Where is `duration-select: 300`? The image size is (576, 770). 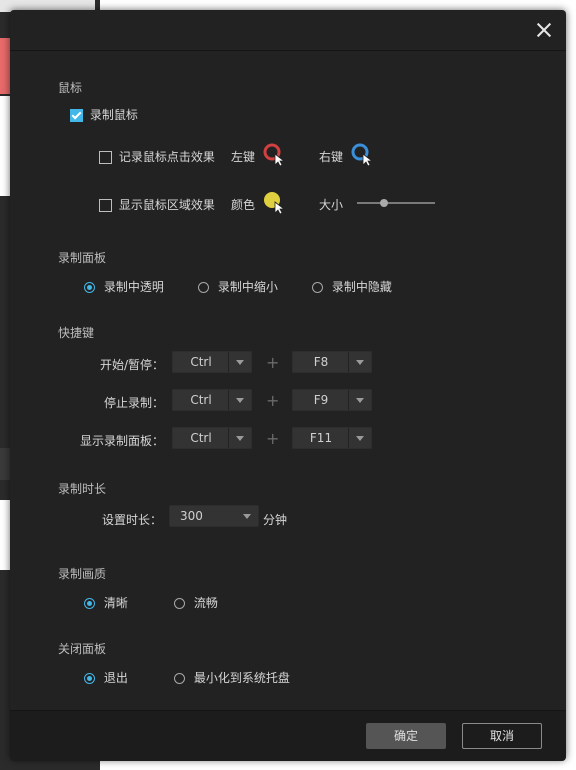 duration-select: 300 is located at coordinates (214, 516).